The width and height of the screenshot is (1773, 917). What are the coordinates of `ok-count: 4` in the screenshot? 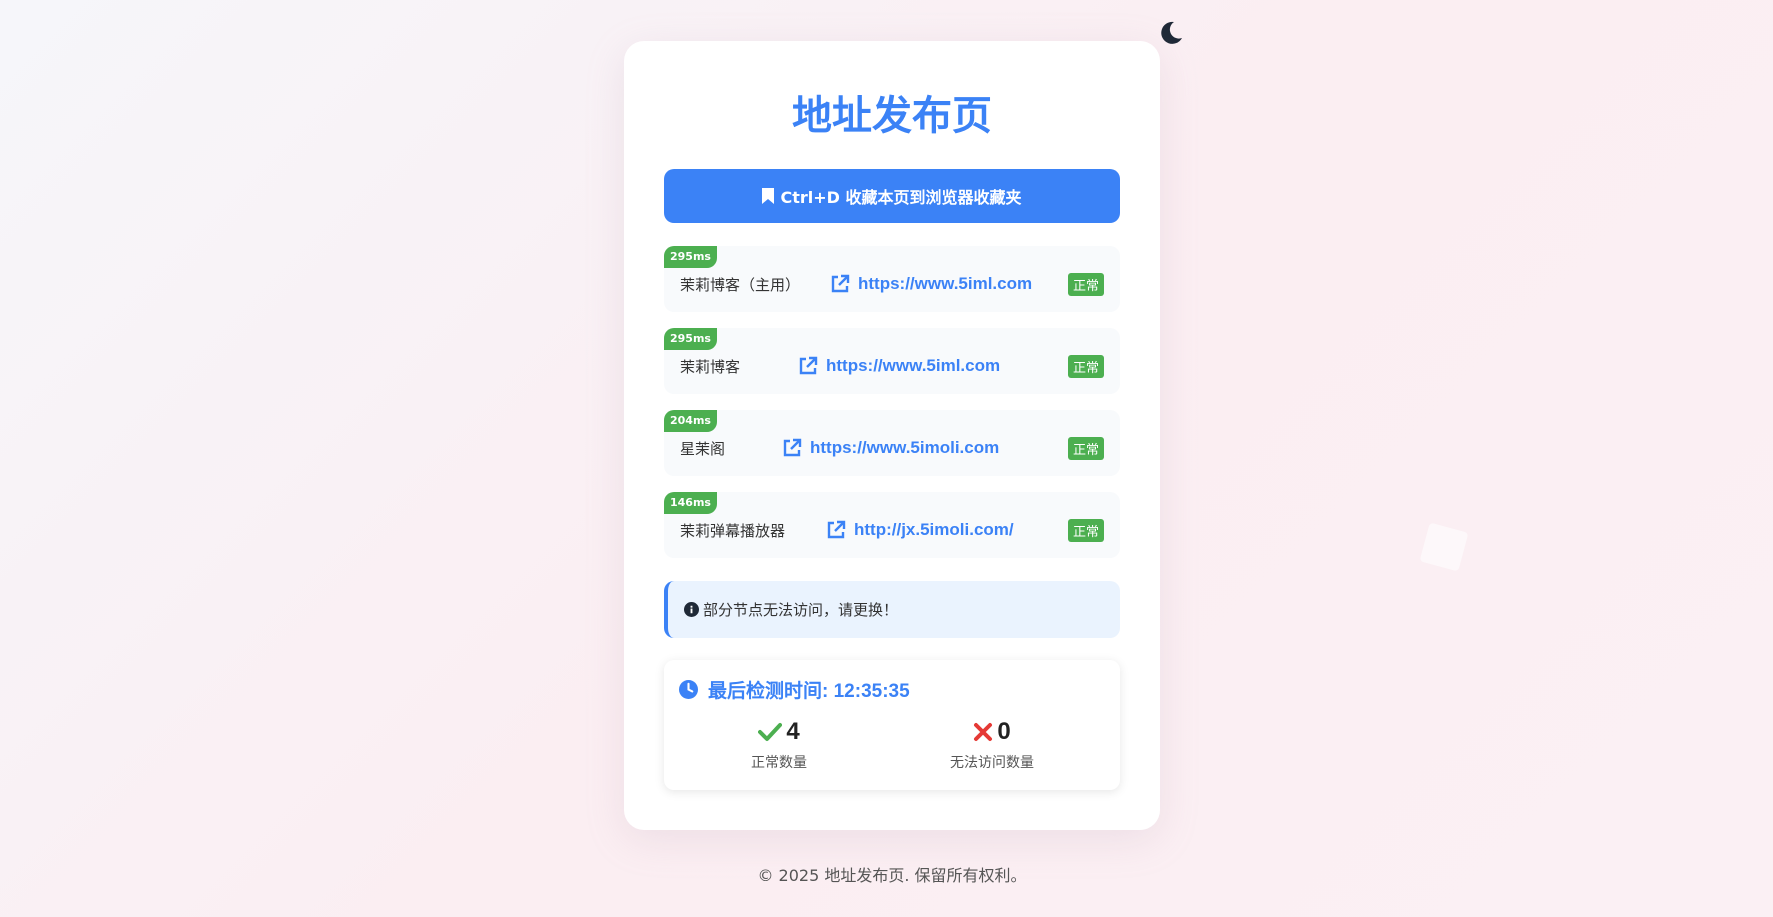 It's located at (793, 731).